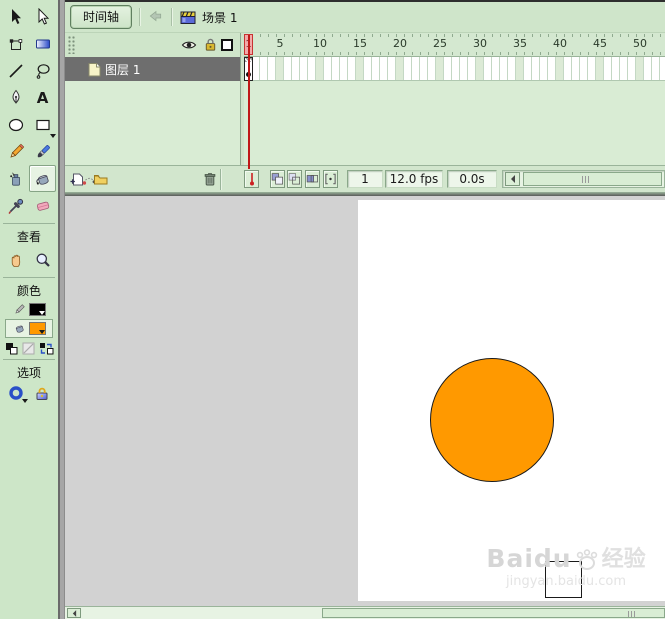 This screenshot has width=665, height=619. I want to click on scene-label: 场景 1, so click(220, 17).